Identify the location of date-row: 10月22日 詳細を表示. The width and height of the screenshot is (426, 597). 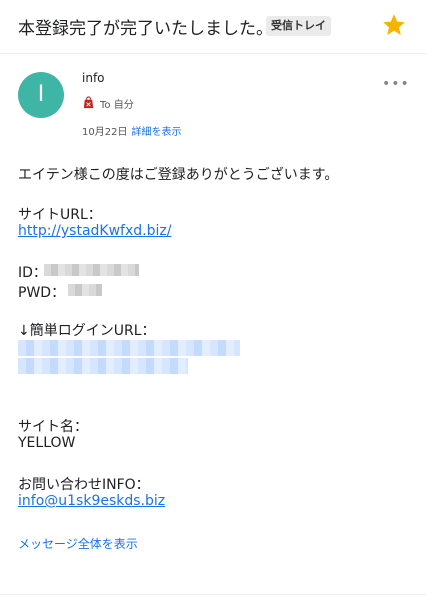
(131, 130).